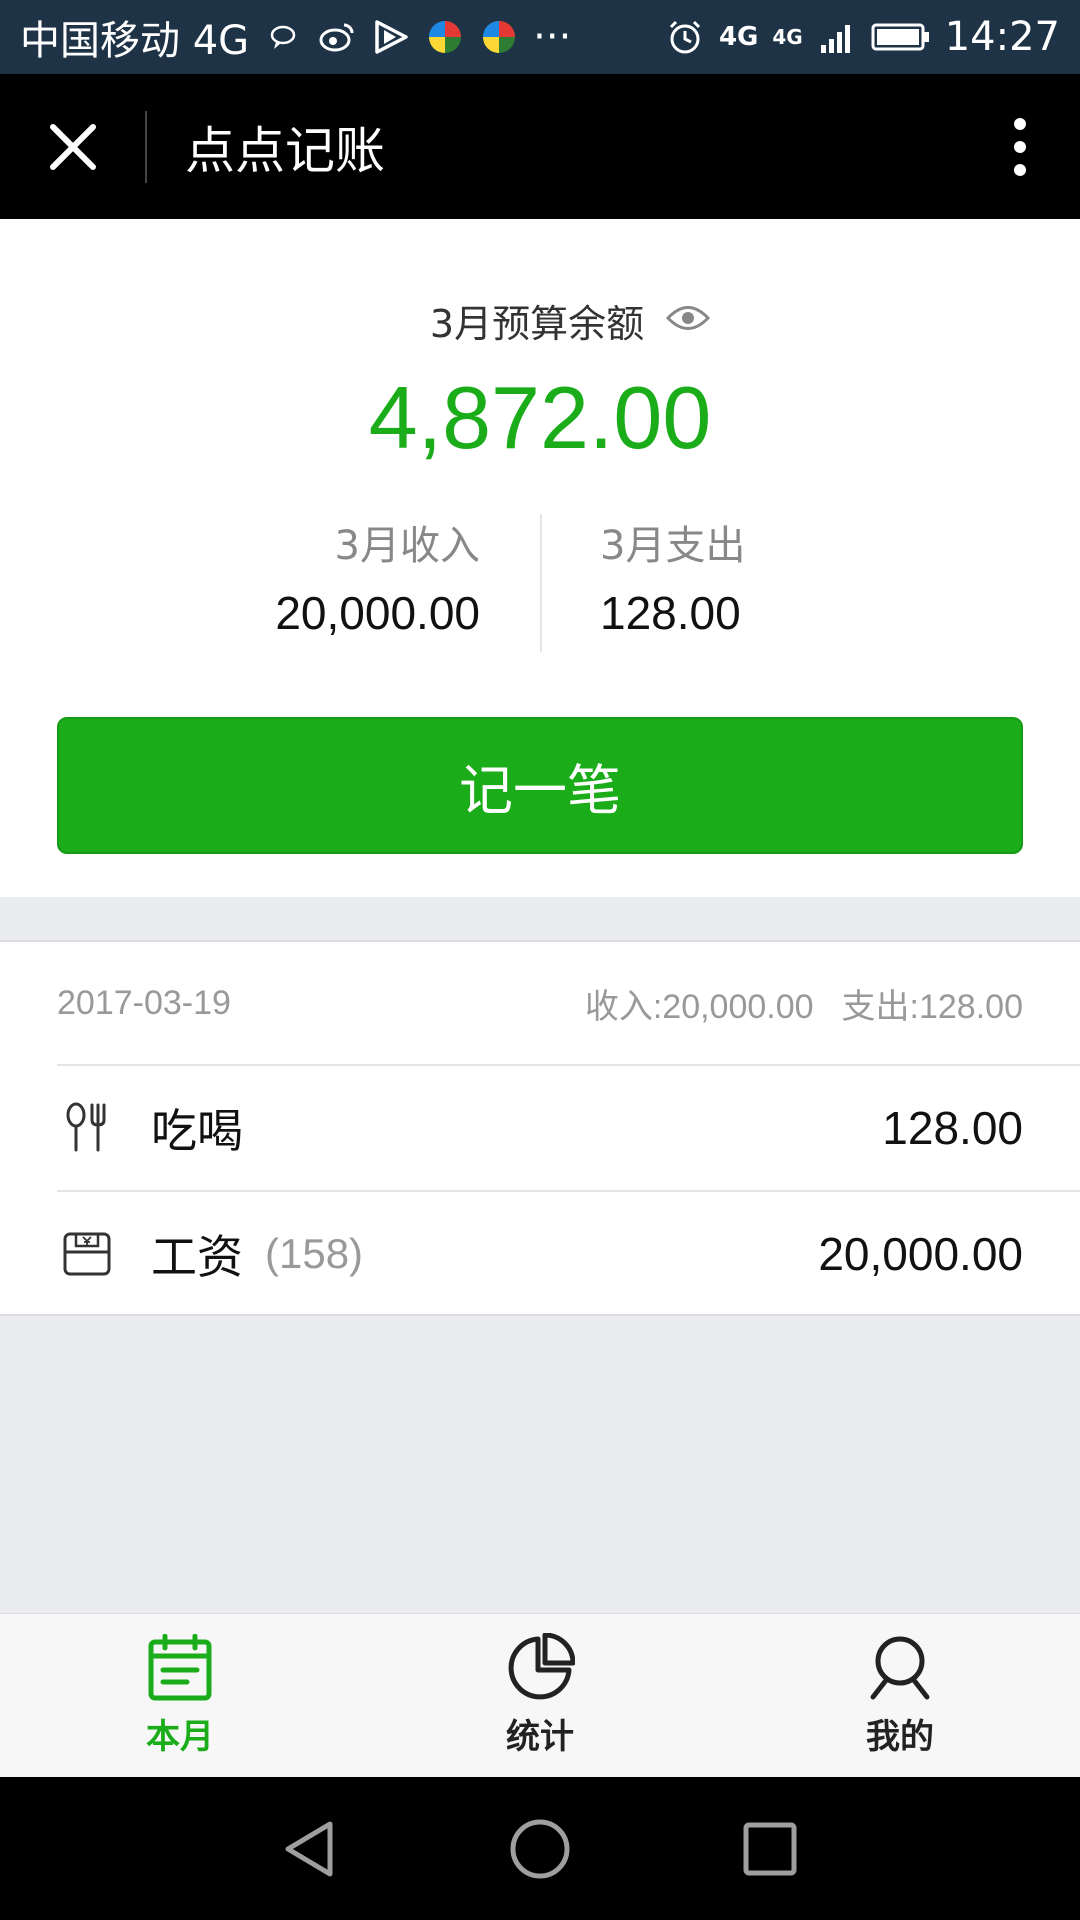 This screenshot has width=1080, height=1920. What do you see at coordinates (537, 323) in the screenshot?
I see `budget-label: 3月预算余额` at bounding box center [537, 323].